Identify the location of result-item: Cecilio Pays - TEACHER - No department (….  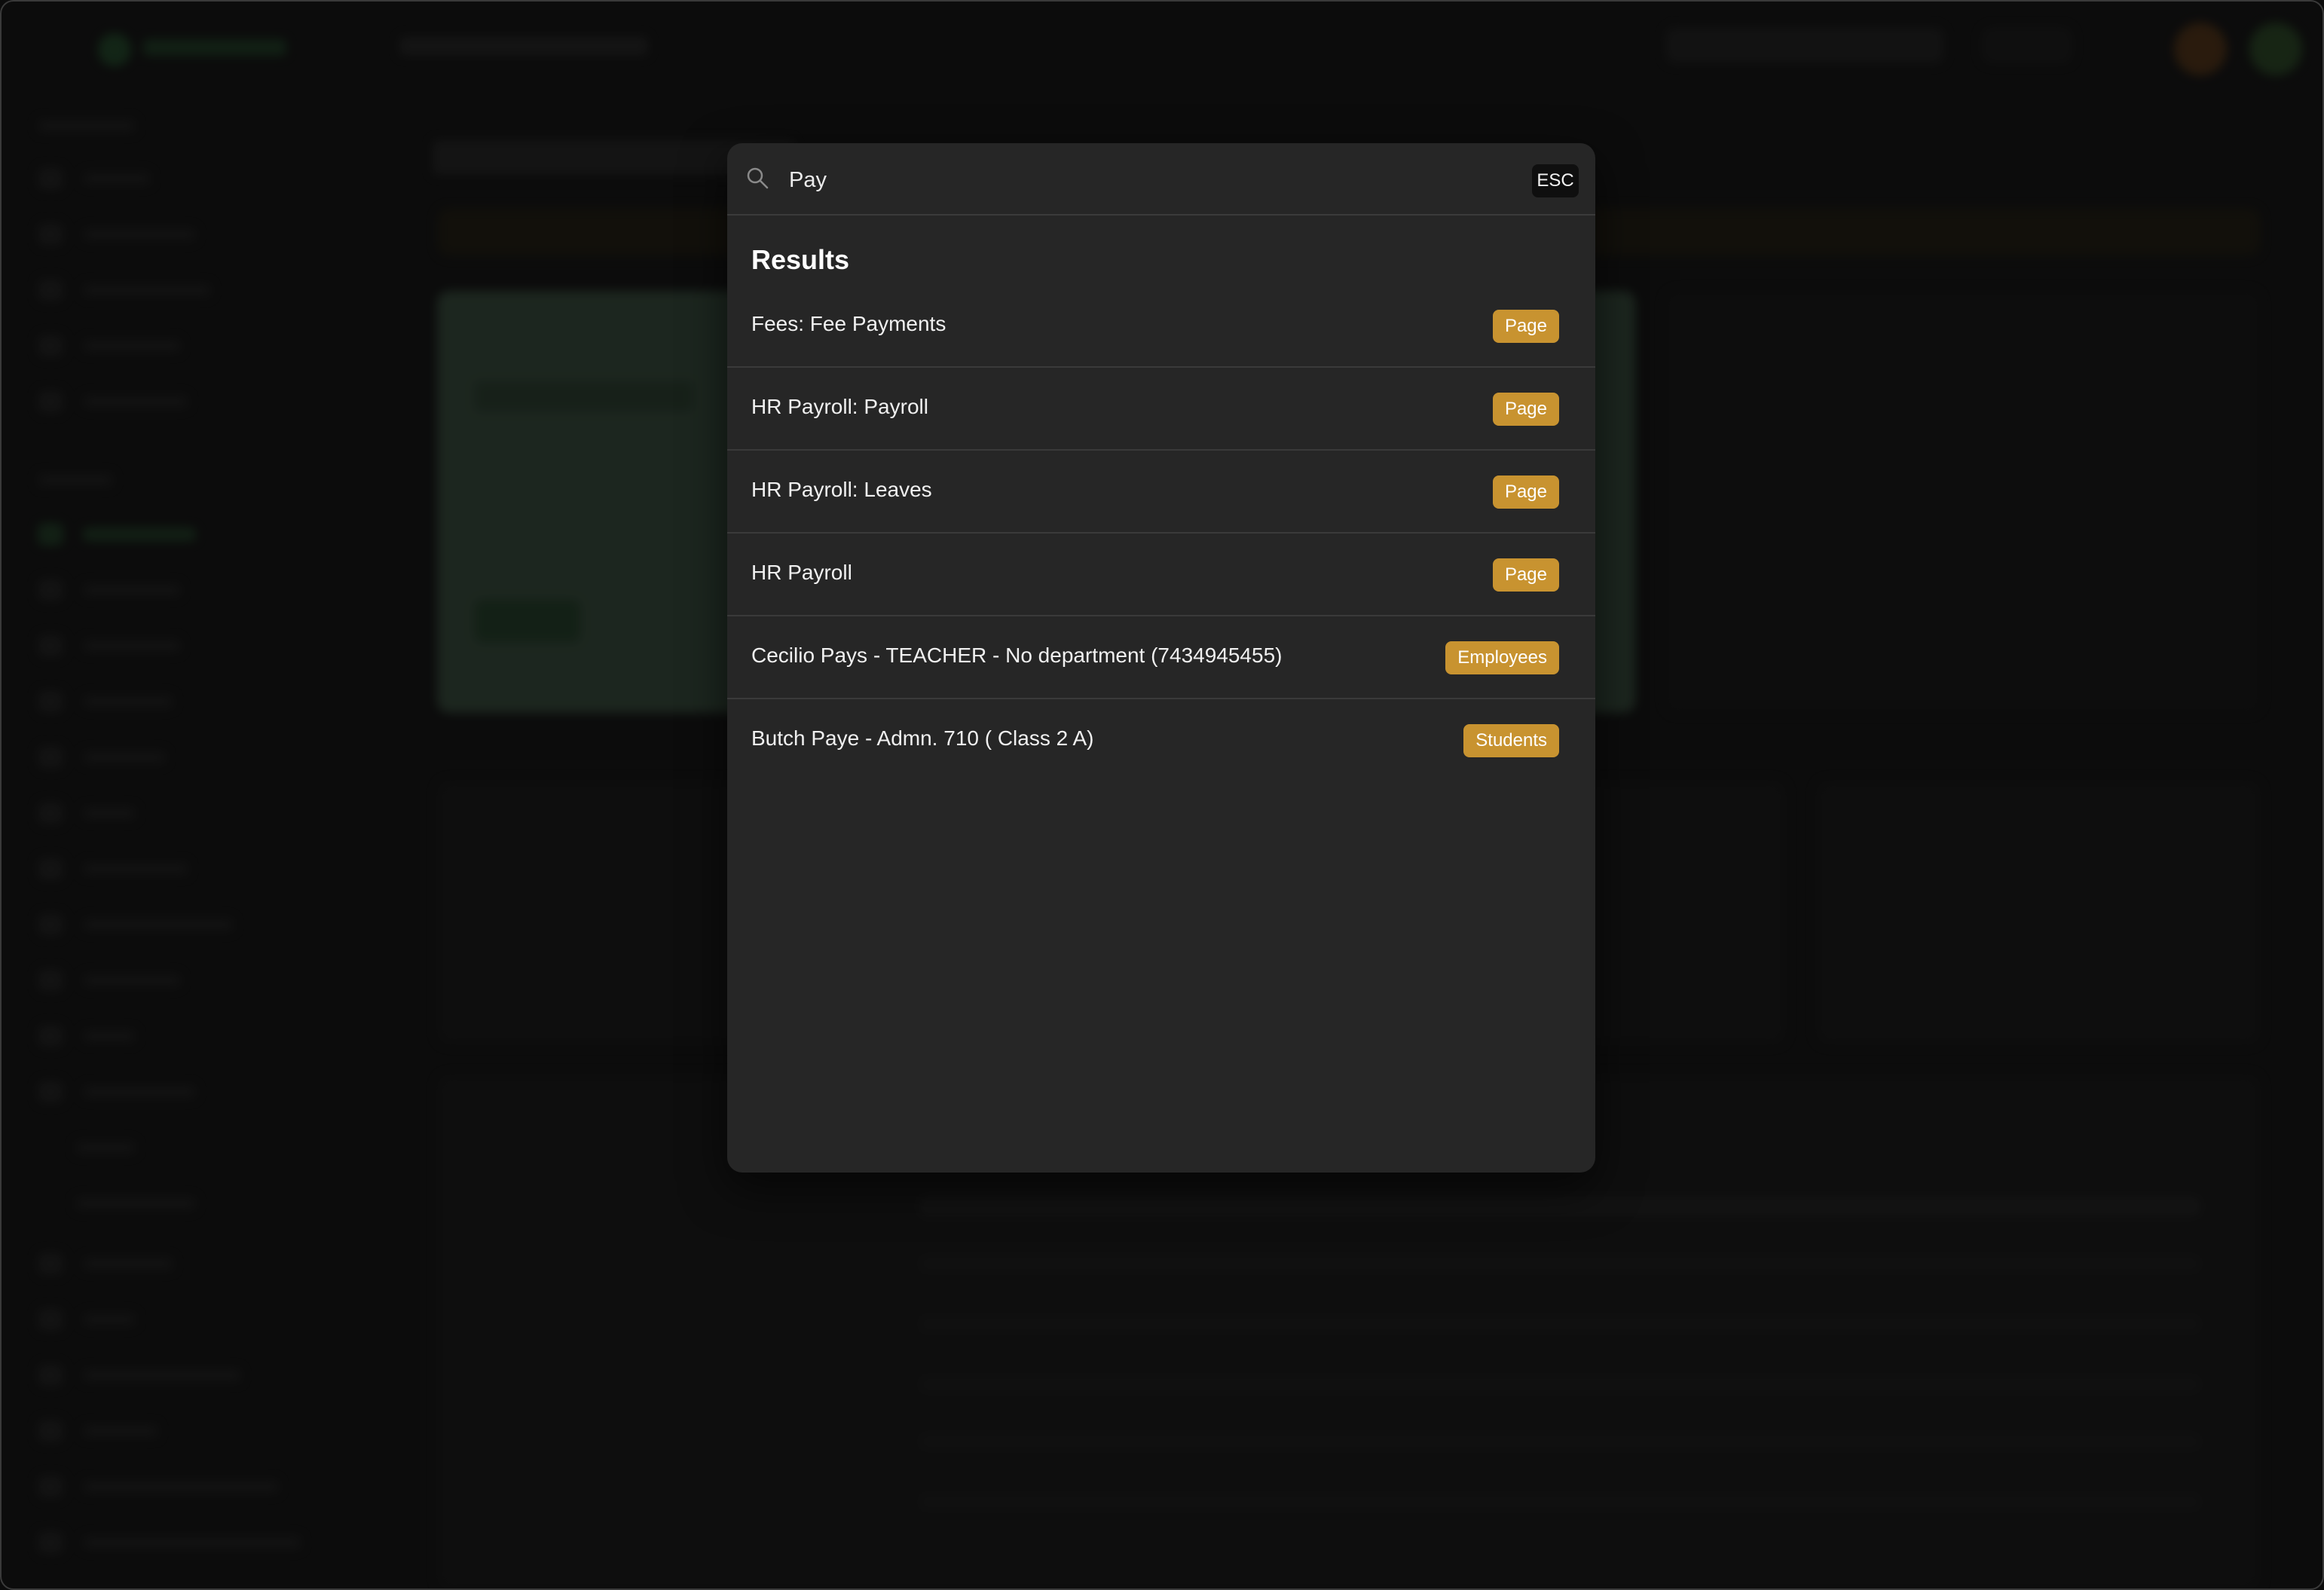
(1161, 657).